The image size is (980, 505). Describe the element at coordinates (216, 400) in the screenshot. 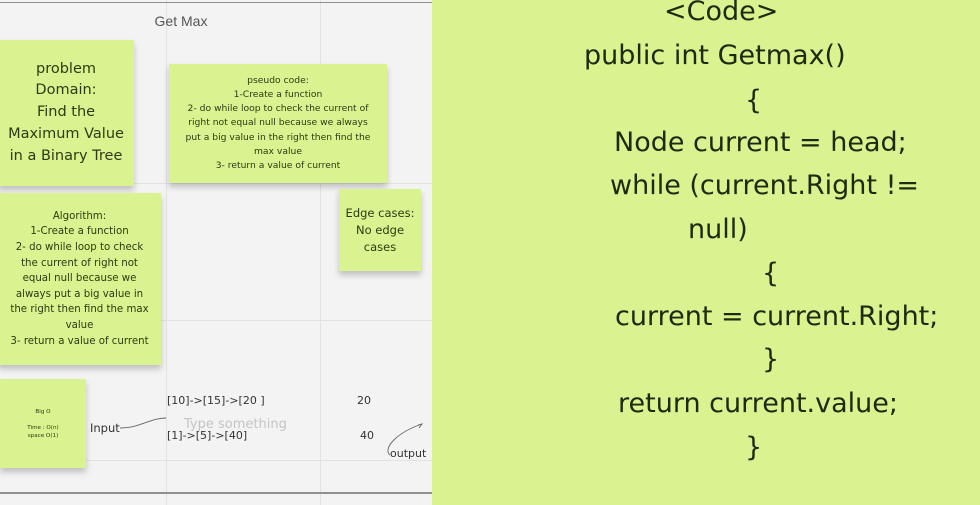

I see `input-example-1: [10]->[15]->[20 ]` at that location.